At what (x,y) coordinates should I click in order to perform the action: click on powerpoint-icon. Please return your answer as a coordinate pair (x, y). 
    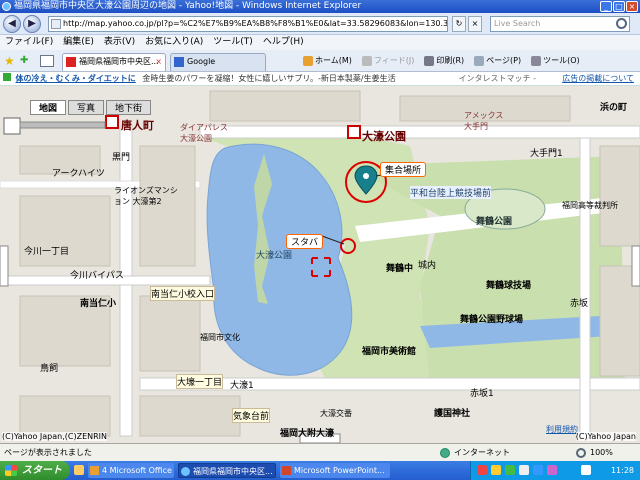
    Looking at the image, I should click on (286, 470).